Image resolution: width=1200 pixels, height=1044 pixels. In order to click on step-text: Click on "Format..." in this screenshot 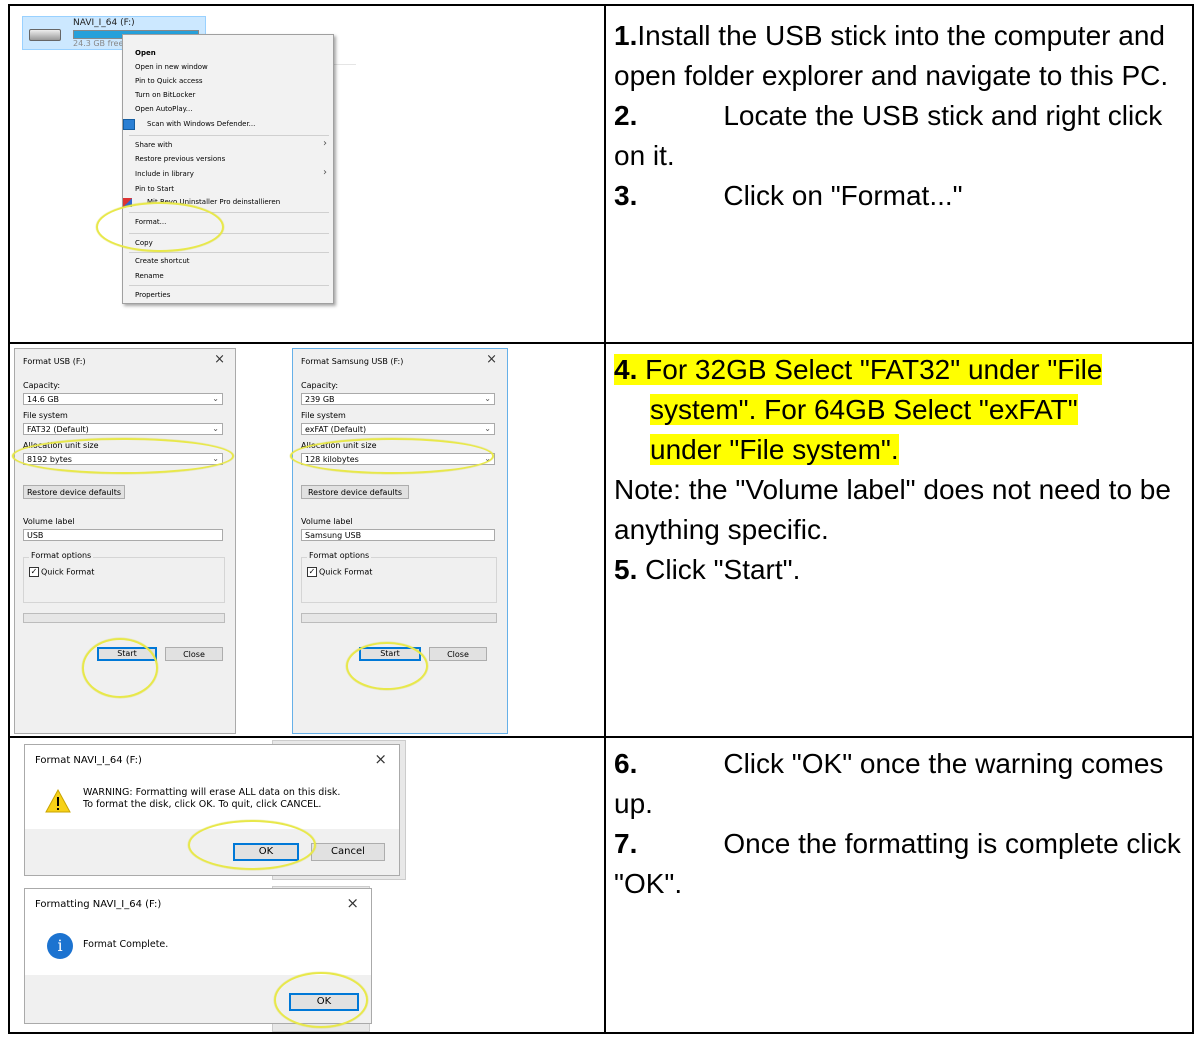, I will do `click(843, 195)`.